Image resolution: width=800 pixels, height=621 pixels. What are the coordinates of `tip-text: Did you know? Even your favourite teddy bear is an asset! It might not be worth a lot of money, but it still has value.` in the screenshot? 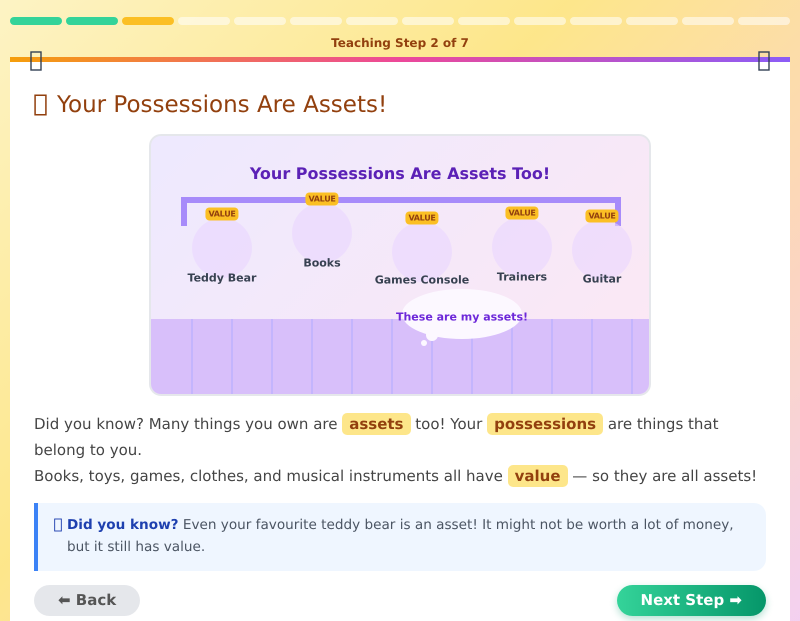 It's located at (401, 536).